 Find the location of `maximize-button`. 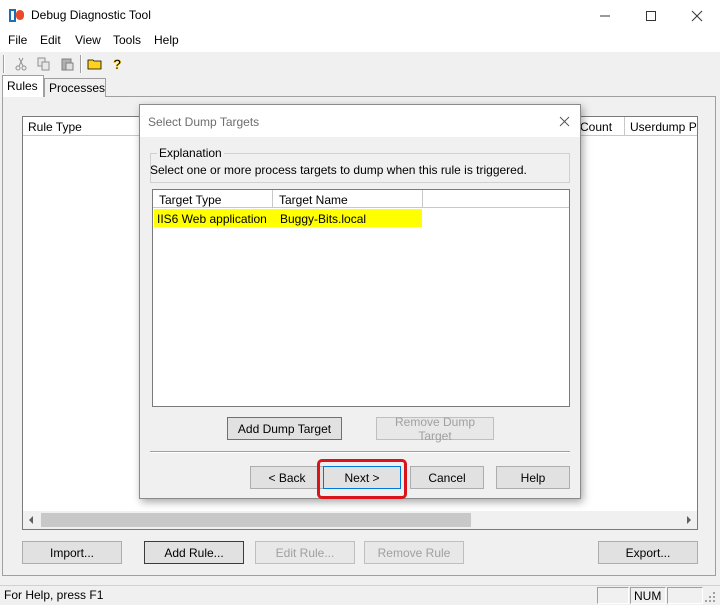

maximize-button is located at coordinates (651, 15).